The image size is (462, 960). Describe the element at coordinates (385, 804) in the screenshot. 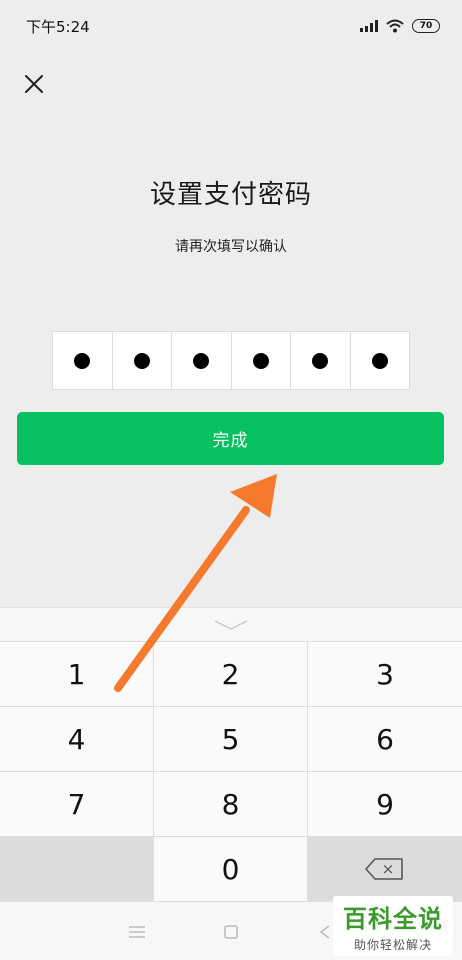

I see `key-9: 9` at that location.